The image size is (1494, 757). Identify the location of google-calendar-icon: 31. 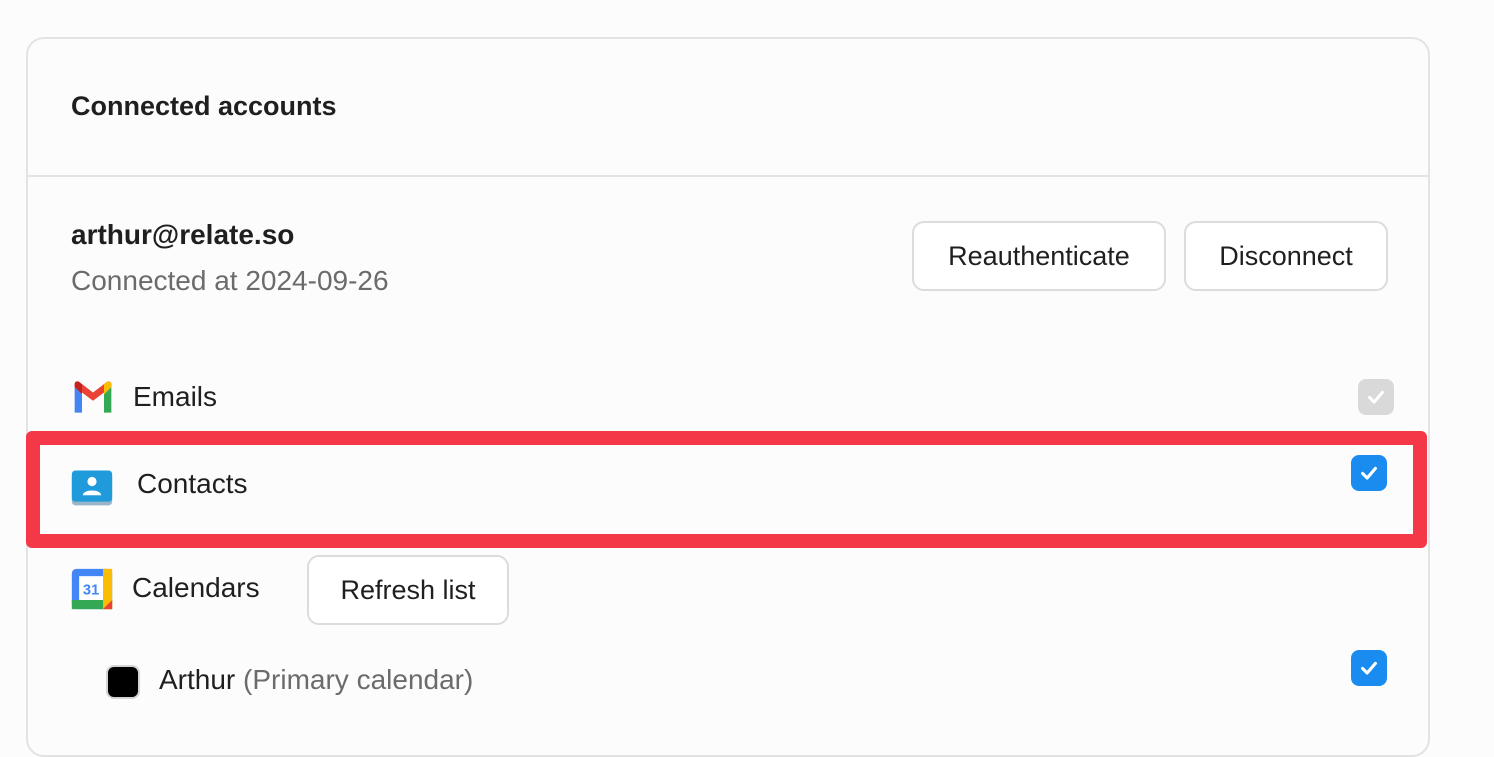
(92, 589).